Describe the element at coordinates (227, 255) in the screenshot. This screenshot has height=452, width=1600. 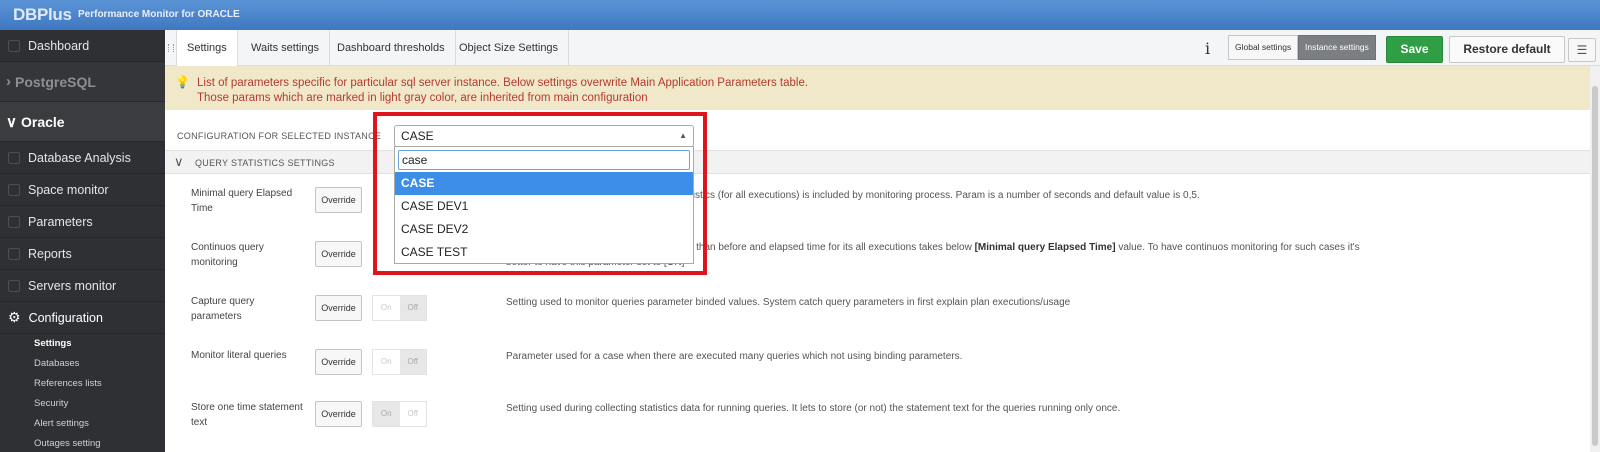
I see `param-name: Continuos query monitoring` at that location.